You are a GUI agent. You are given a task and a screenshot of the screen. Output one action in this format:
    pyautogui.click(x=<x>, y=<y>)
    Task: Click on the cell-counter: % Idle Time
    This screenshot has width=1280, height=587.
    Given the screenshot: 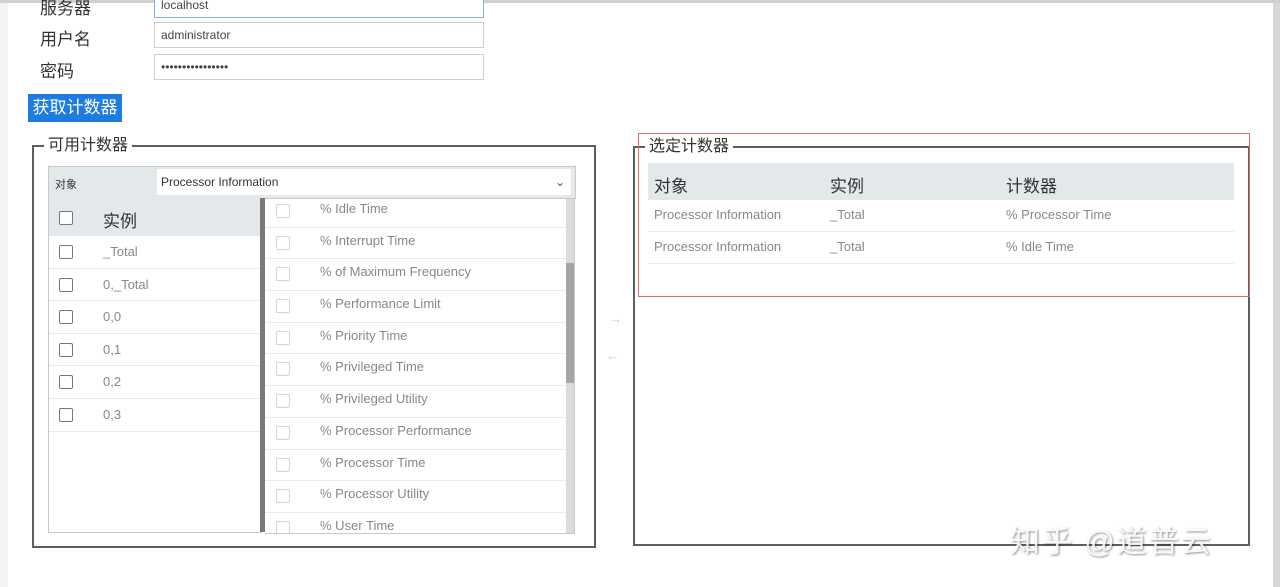 What is the action you would take?
    pyautogui.click(x=1040, y=246)
    